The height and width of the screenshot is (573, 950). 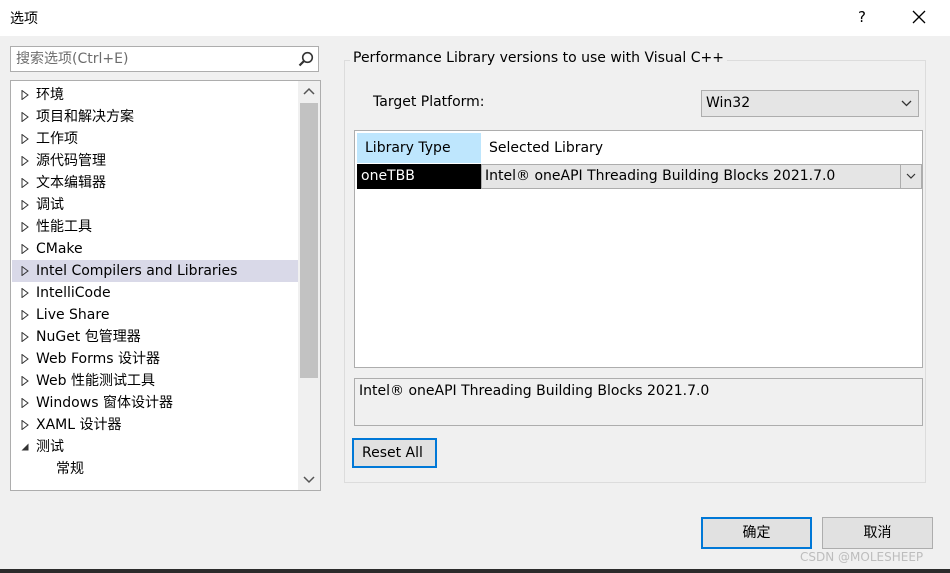 I want to click on tree-item: 测试, so click(x=155, y=447).